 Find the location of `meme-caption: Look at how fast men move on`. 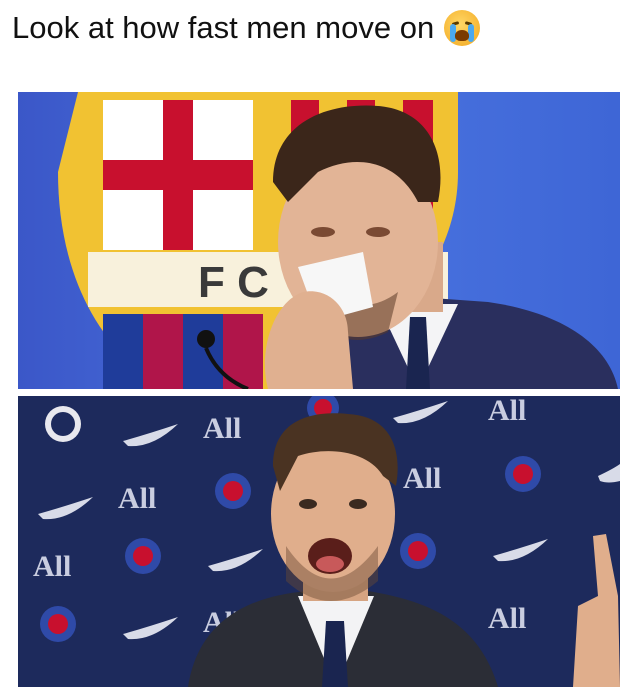

meme-caption: Look at how fast men move on is located at coordinates (246, 28).